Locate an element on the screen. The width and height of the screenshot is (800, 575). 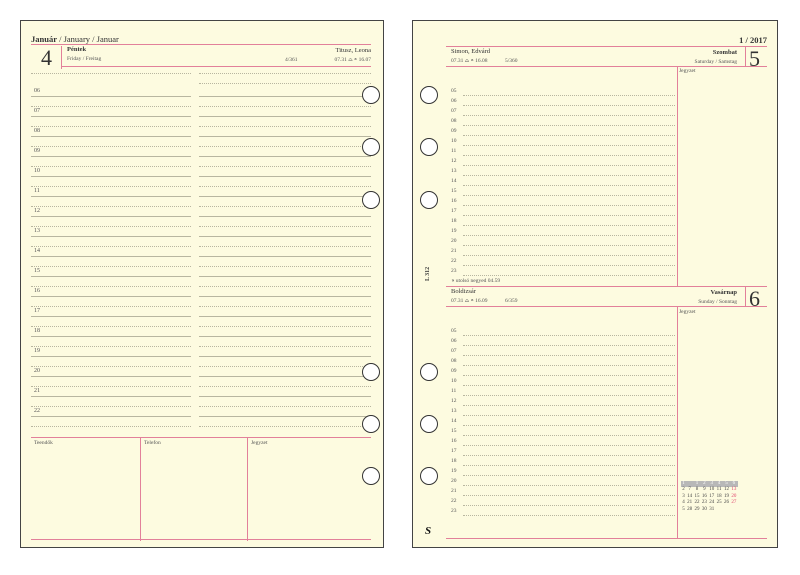
day-number: 4 is located at coordinates (46, 57).